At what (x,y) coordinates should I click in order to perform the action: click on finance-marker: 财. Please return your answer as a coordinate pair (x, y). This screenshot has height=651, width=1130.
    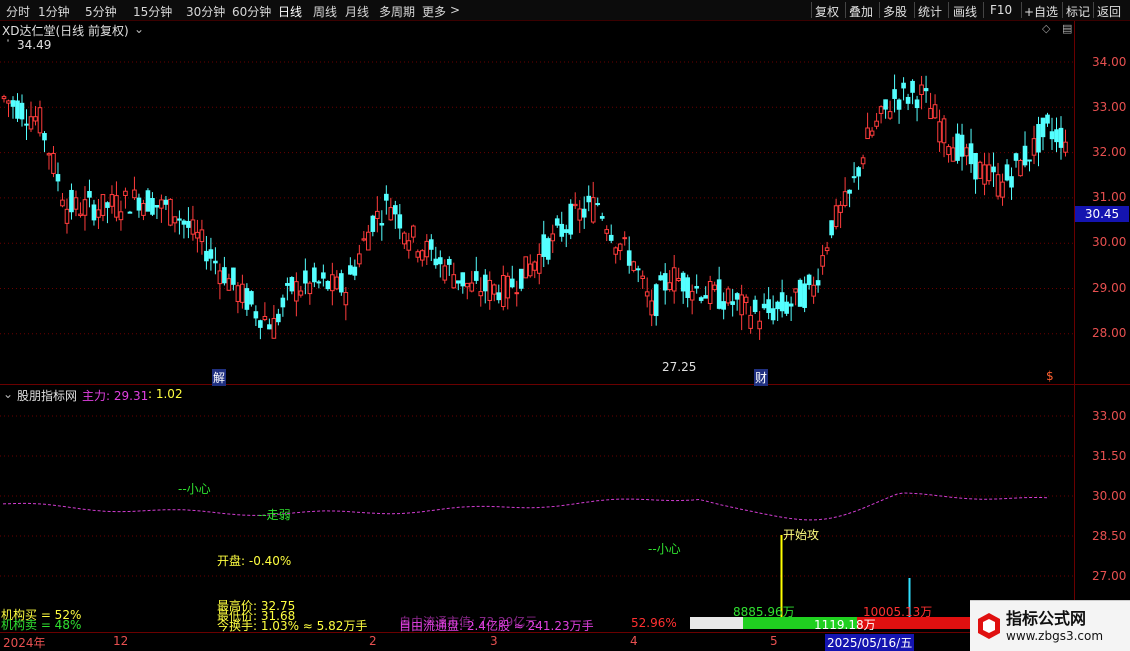
    Looking at the image, I should click on (761, 377).